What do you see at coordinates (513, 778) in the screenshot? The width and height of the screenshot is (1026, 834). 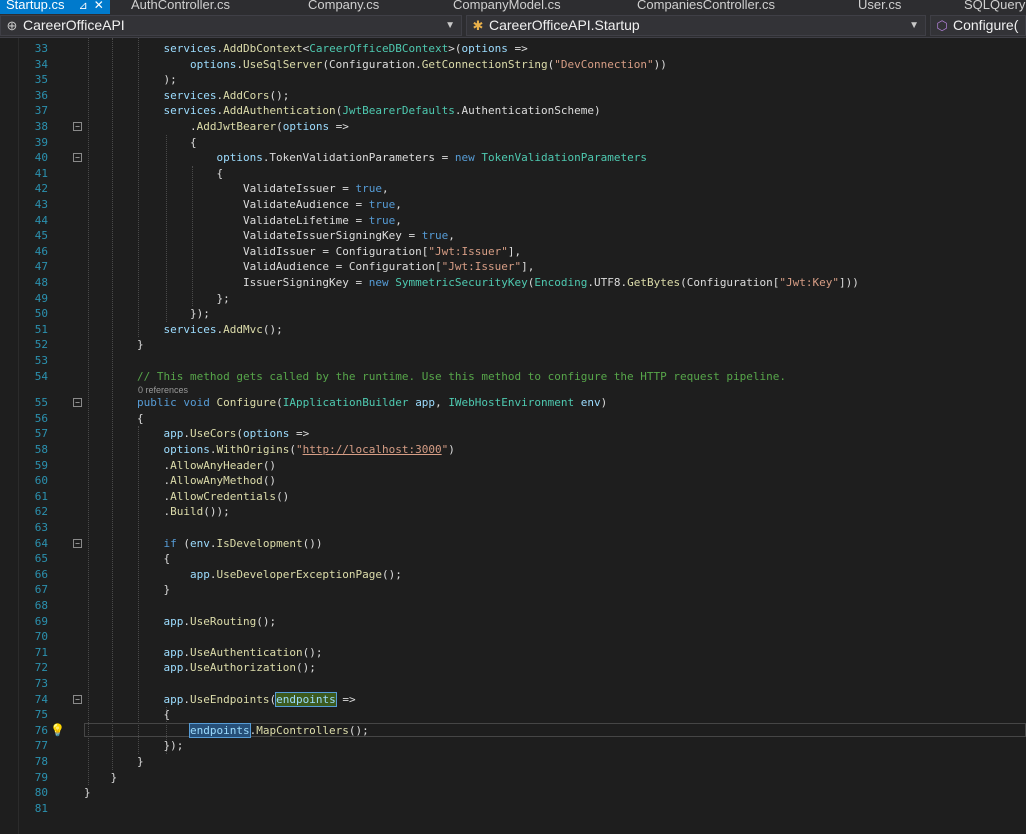 I see `code-line: 79 }` at bounding box center [513, 778].